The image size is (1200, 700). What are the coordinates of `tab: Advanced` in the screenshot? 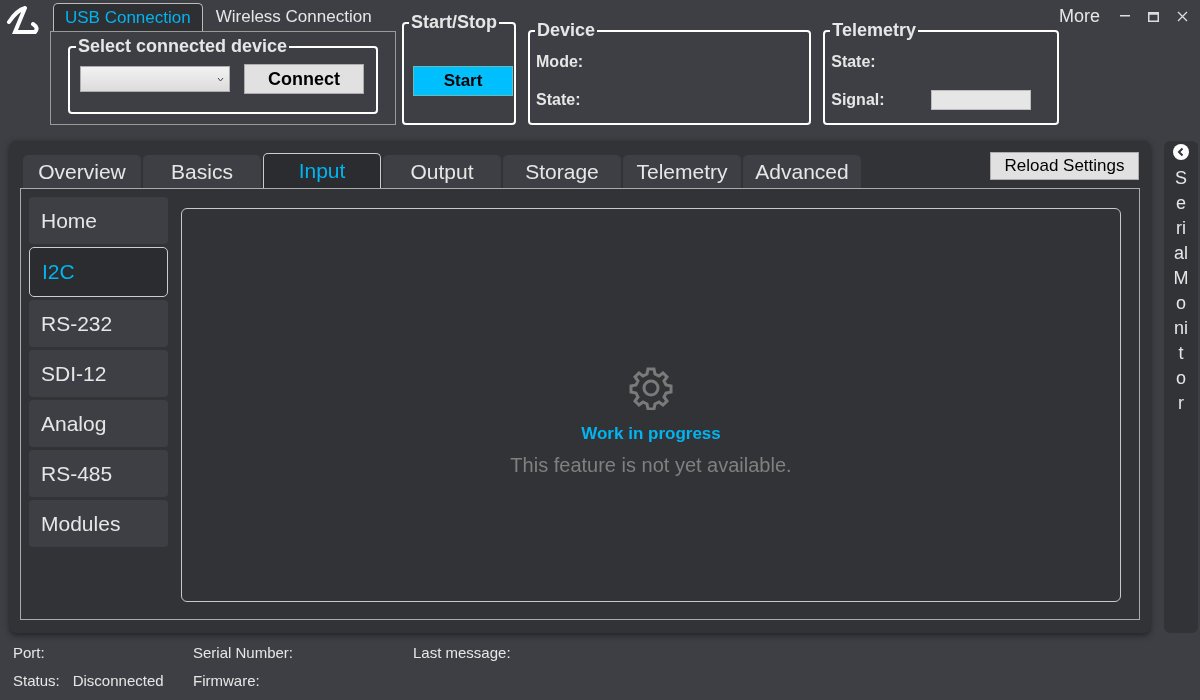 It's located at (802, 171).